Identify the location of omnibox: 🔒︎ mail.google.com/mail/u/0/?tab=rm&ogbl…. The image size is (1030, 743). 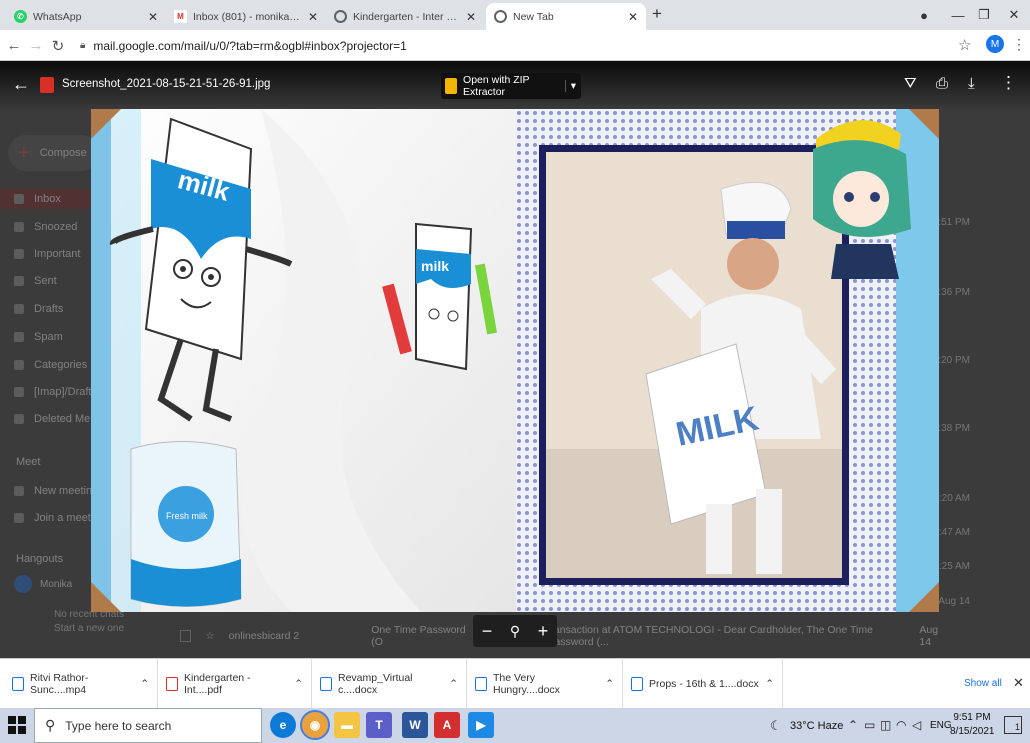
(532, 45).